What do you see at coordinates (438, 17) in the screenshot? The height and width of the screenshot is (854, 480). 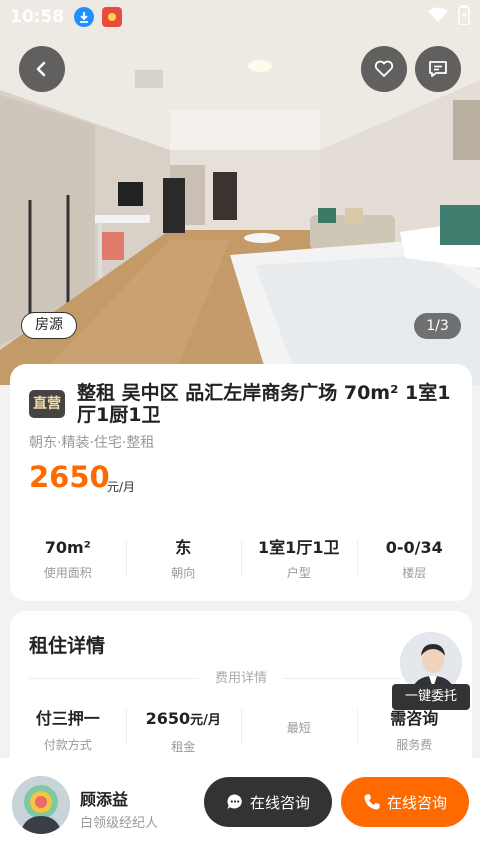 I see `wifi-icon` at bounding box center [438, 17].